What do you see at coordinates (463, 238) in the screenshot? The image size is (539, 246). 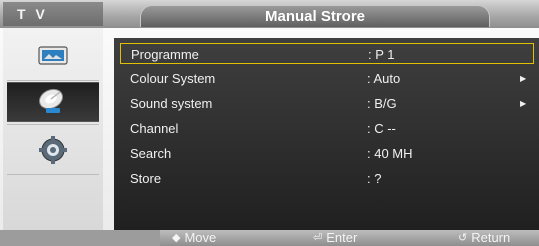 I see `return-icon: ↺` at bounding box center [463, 238].